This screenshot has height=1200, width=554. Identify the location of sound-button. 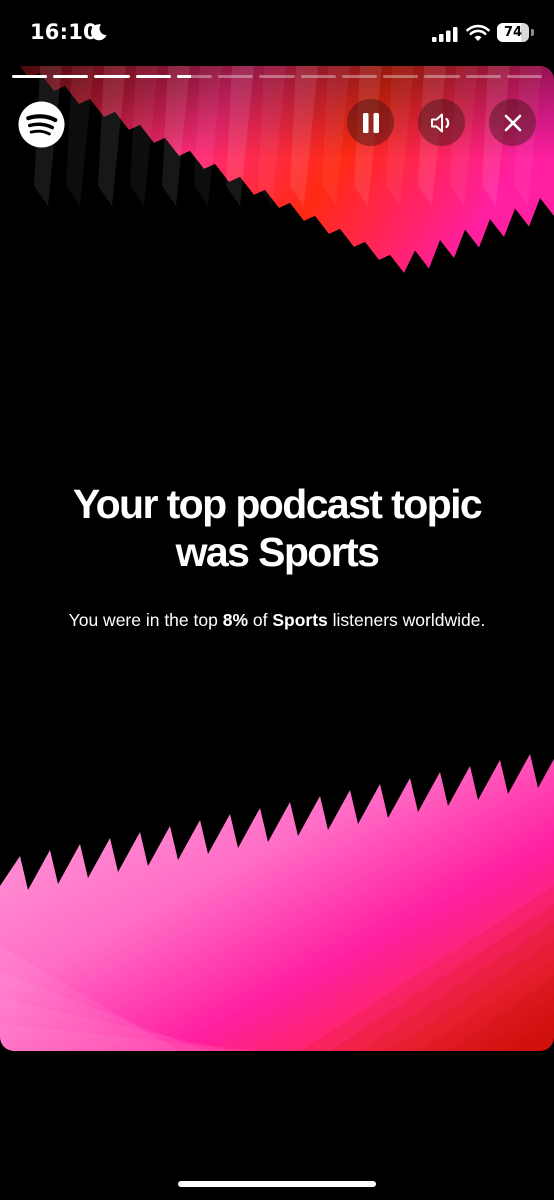
(441, 122).